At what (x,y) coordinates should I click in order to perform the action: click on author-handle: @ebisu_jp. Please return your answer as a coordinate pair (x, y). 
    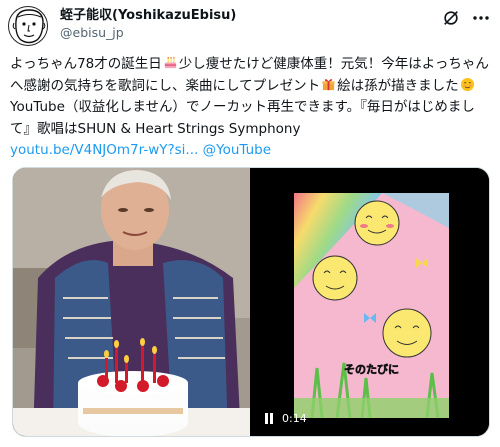
    Looking at the image, I should click on (148, 33).